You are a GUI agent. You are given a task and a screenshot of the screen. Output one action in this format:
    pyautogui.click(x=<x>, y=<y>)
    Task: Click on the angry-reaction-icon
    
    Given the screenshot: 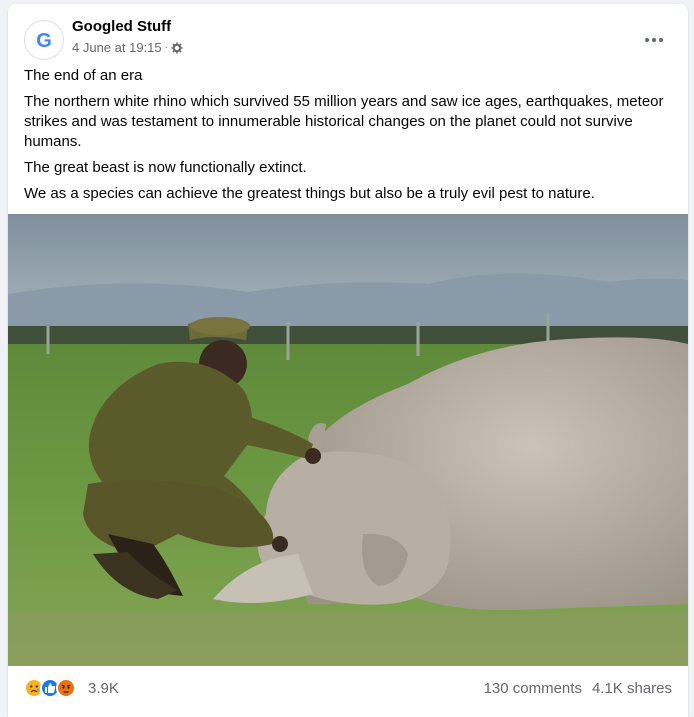 What is the action you would take?
    pyautogui.click(x=66, y=688)
    